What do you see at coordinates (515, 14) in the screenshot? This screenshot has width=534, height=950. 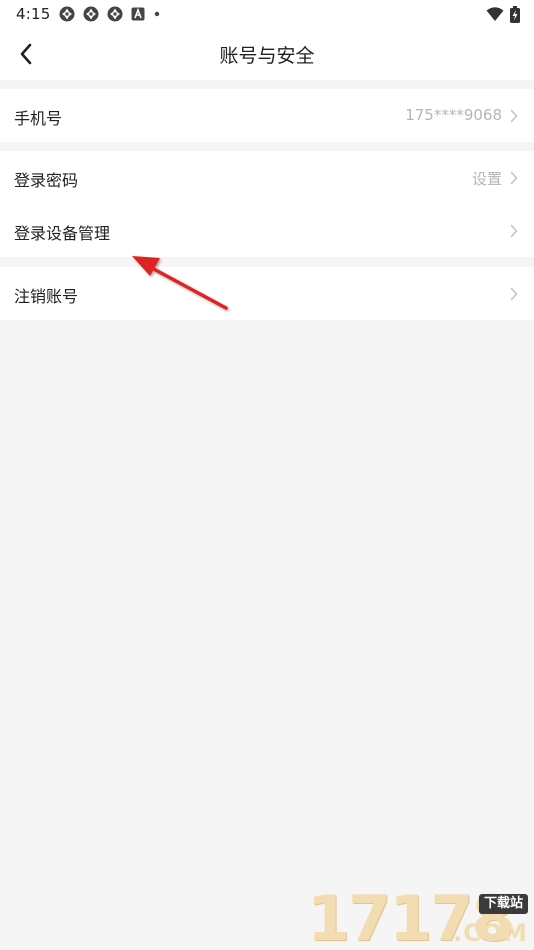 I see `battery-charging-icon` at bounding box center [515, 14].